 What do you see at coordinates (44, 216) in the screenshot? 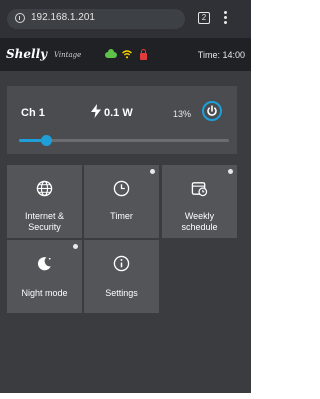
I see `tile-label-line1: Internet &` at bounding box center [44, 216].